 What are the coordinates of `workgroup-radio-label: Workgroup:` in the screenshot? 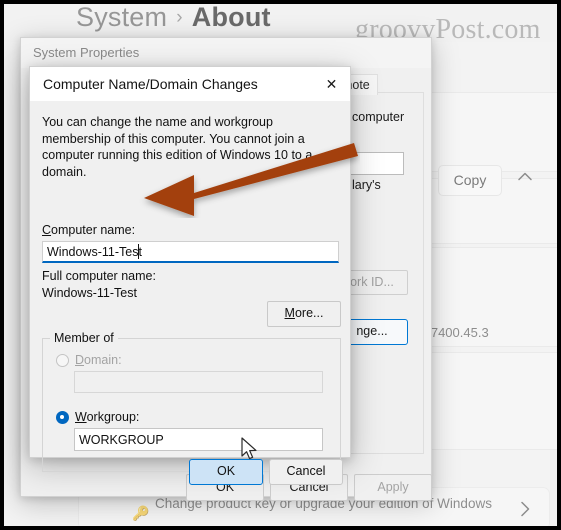 It's located at (107, 417).